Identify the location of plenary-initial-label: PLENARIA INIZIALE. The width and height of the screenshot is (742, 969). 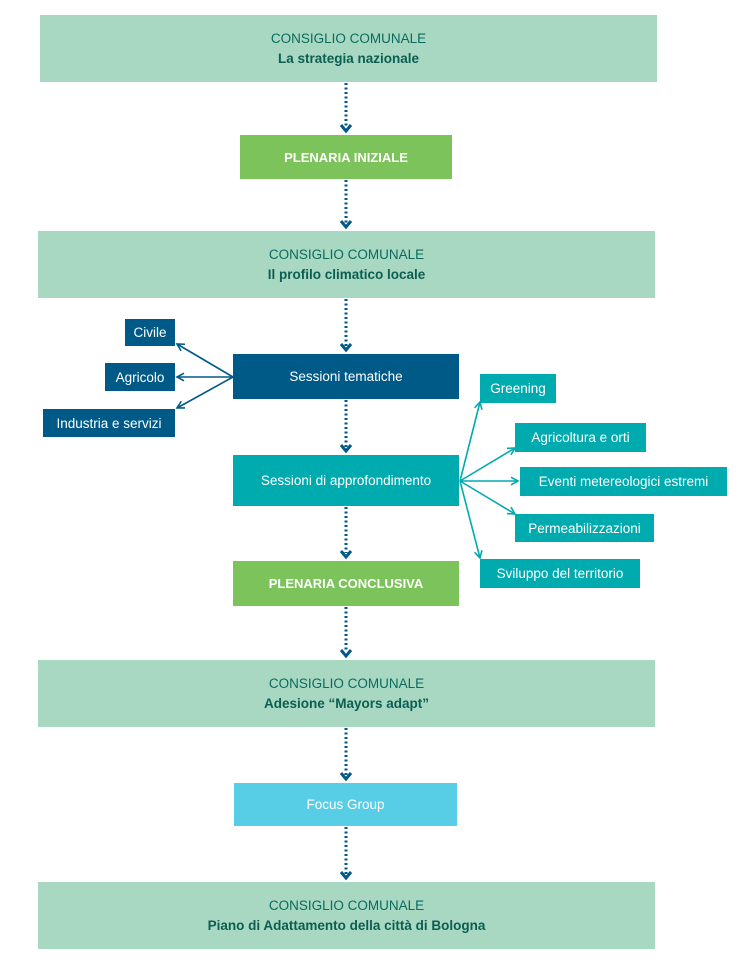
(346, 157).